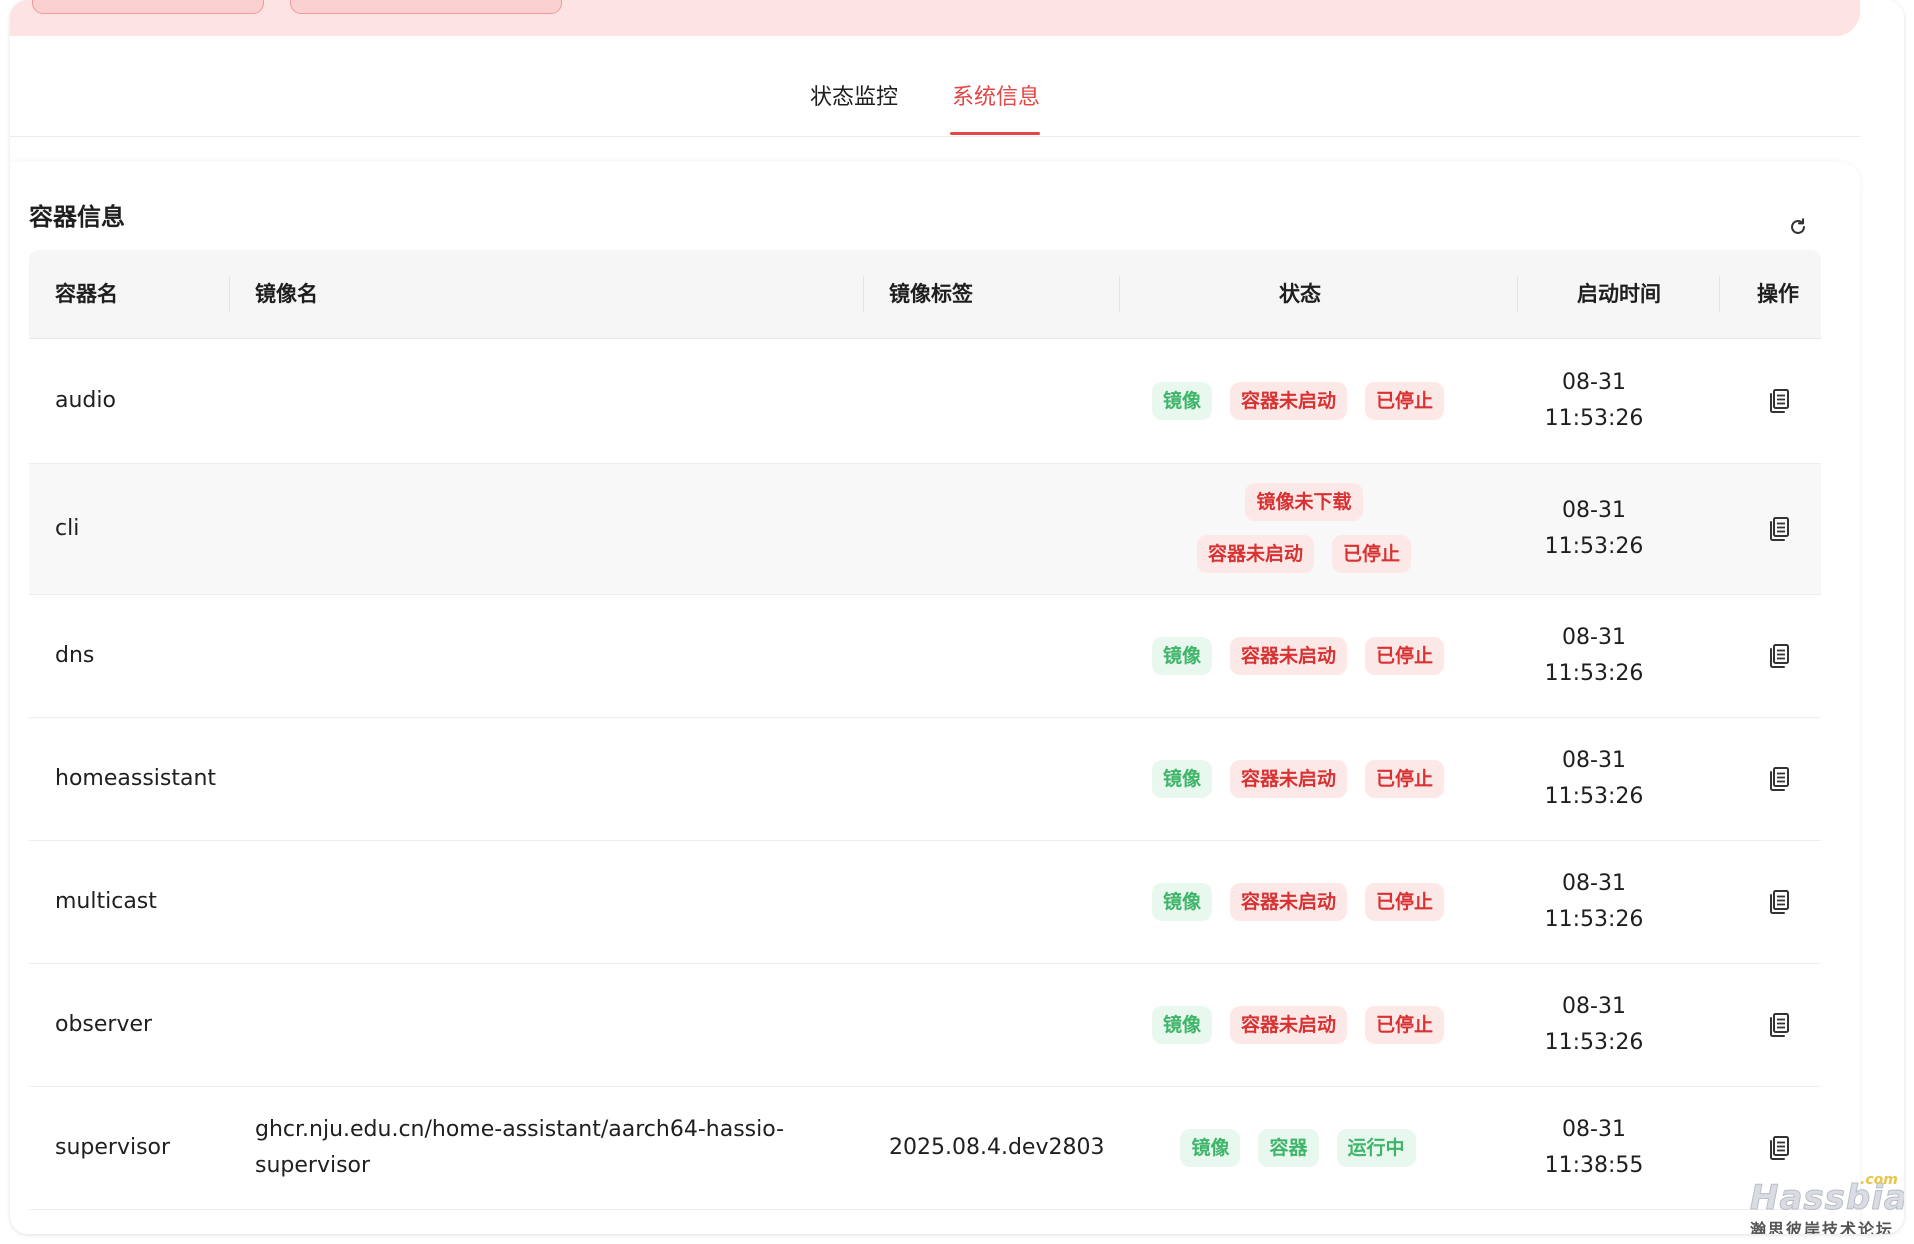  Describe the element at coordinates (1594, 1148) in the screenshot. I see `start-time: 08-31 11:38:55` at that location.